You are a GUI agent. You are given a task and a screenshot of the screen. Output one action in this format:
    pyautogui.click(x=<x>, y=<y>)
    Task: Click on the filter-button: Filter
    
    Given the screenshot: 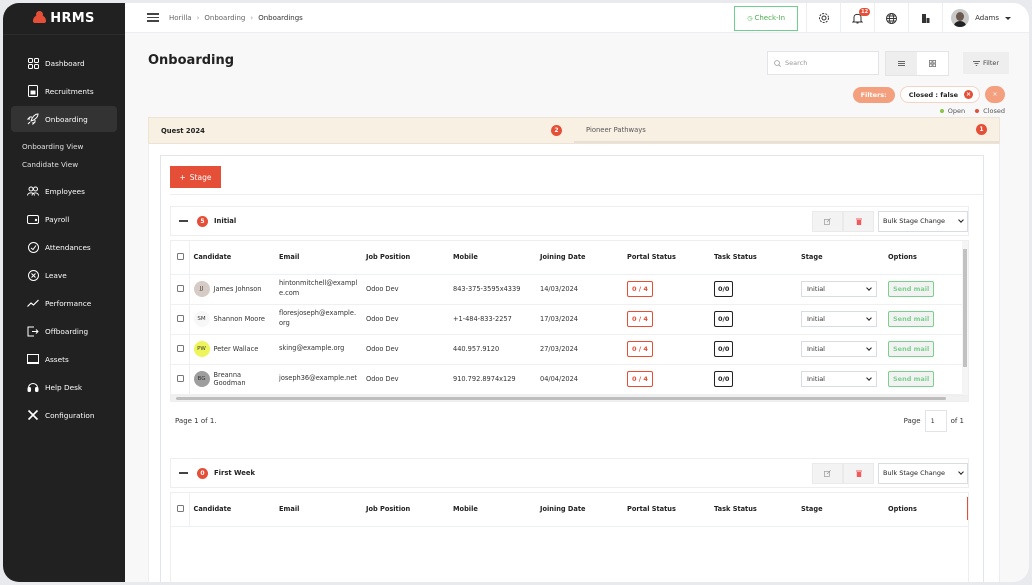 What is the action you would take?
    pyautogui.click(x=986, y=63)
    